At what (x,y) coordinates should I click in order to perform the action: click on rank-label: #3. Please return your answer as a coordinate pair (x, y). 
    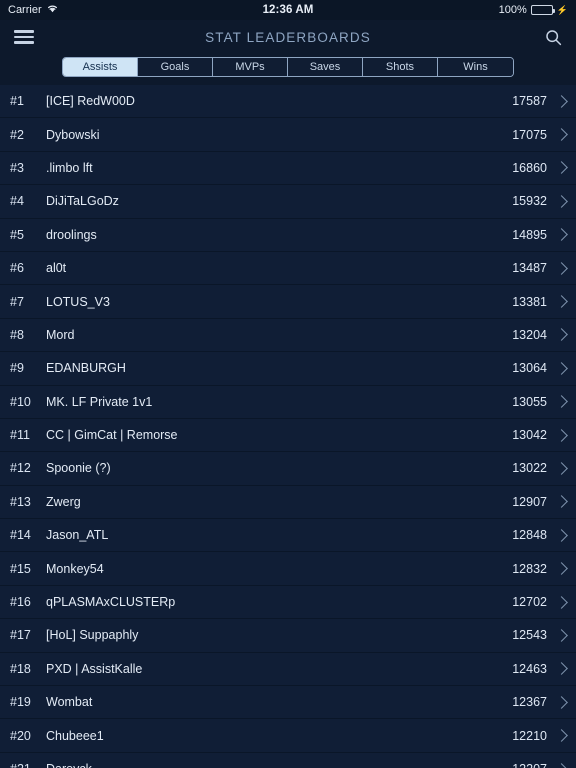
    Looking at the image, I should click on (17, 167).